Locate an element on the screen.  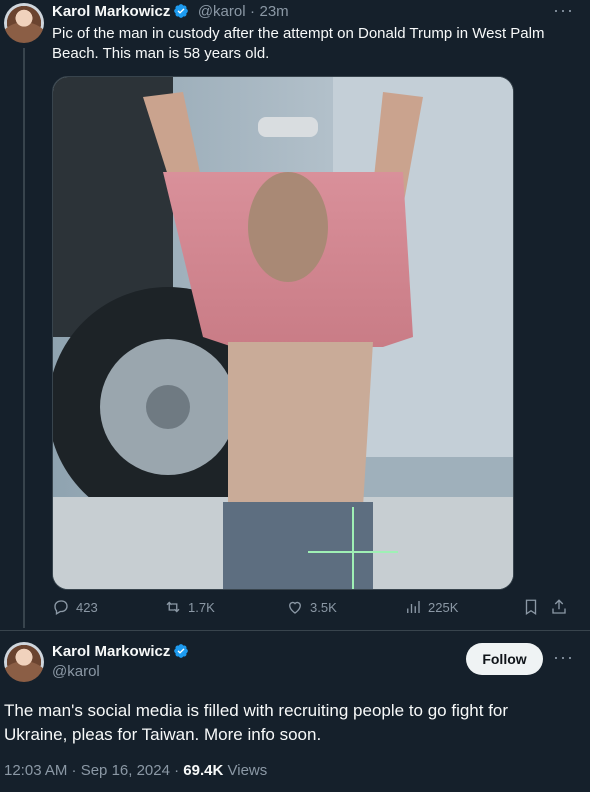
views-button: 225K is located at coordinates (431, 607).